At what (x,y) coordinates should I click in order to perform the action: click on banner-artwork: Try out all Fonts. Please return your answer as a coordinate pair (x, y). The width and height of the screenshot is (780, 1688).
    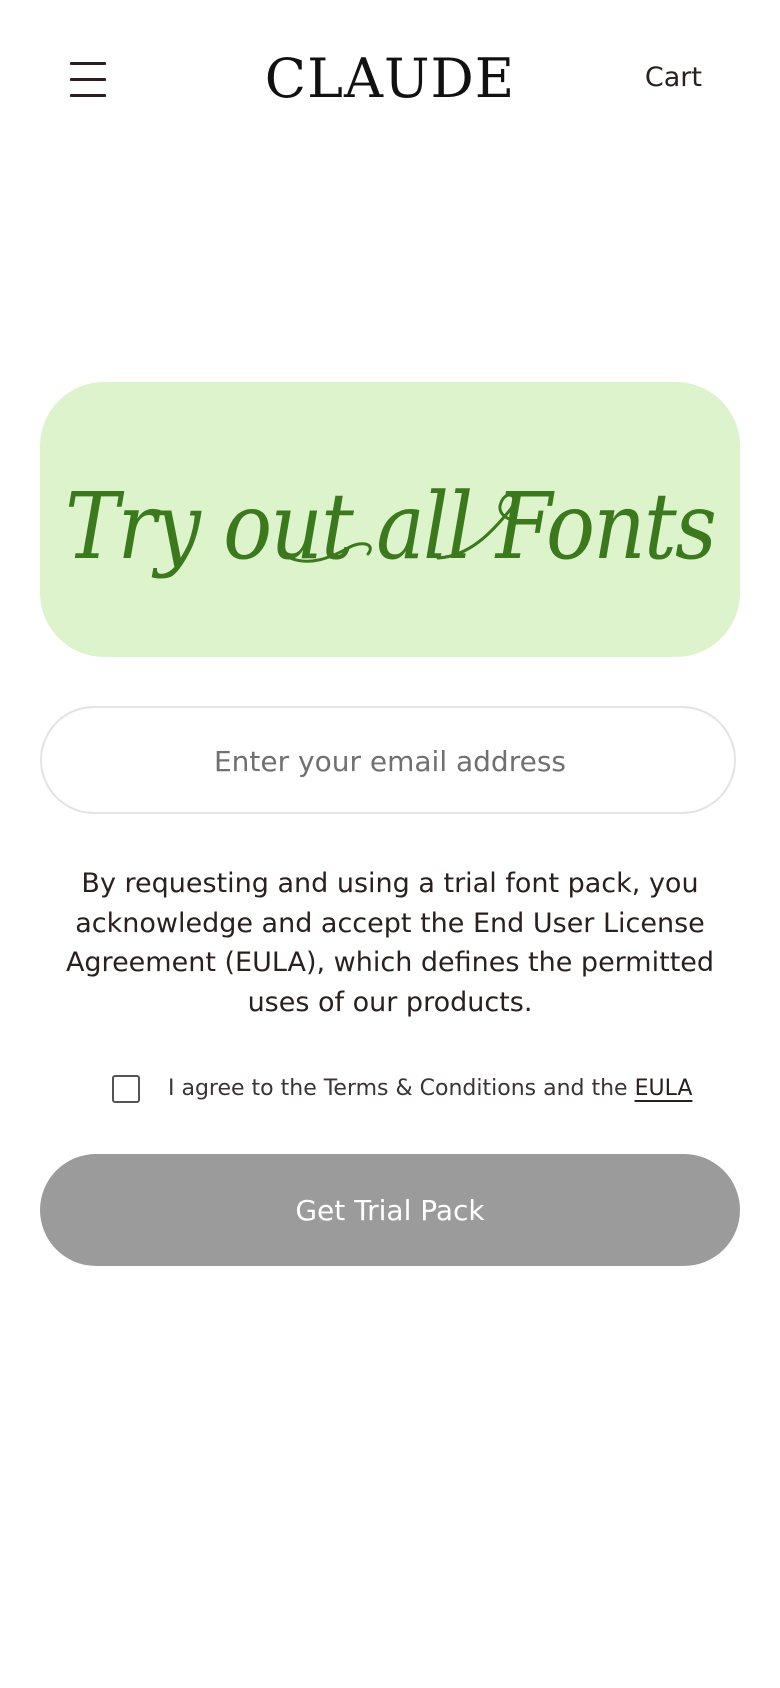
    Looking at the image, I should click on (391, 526).